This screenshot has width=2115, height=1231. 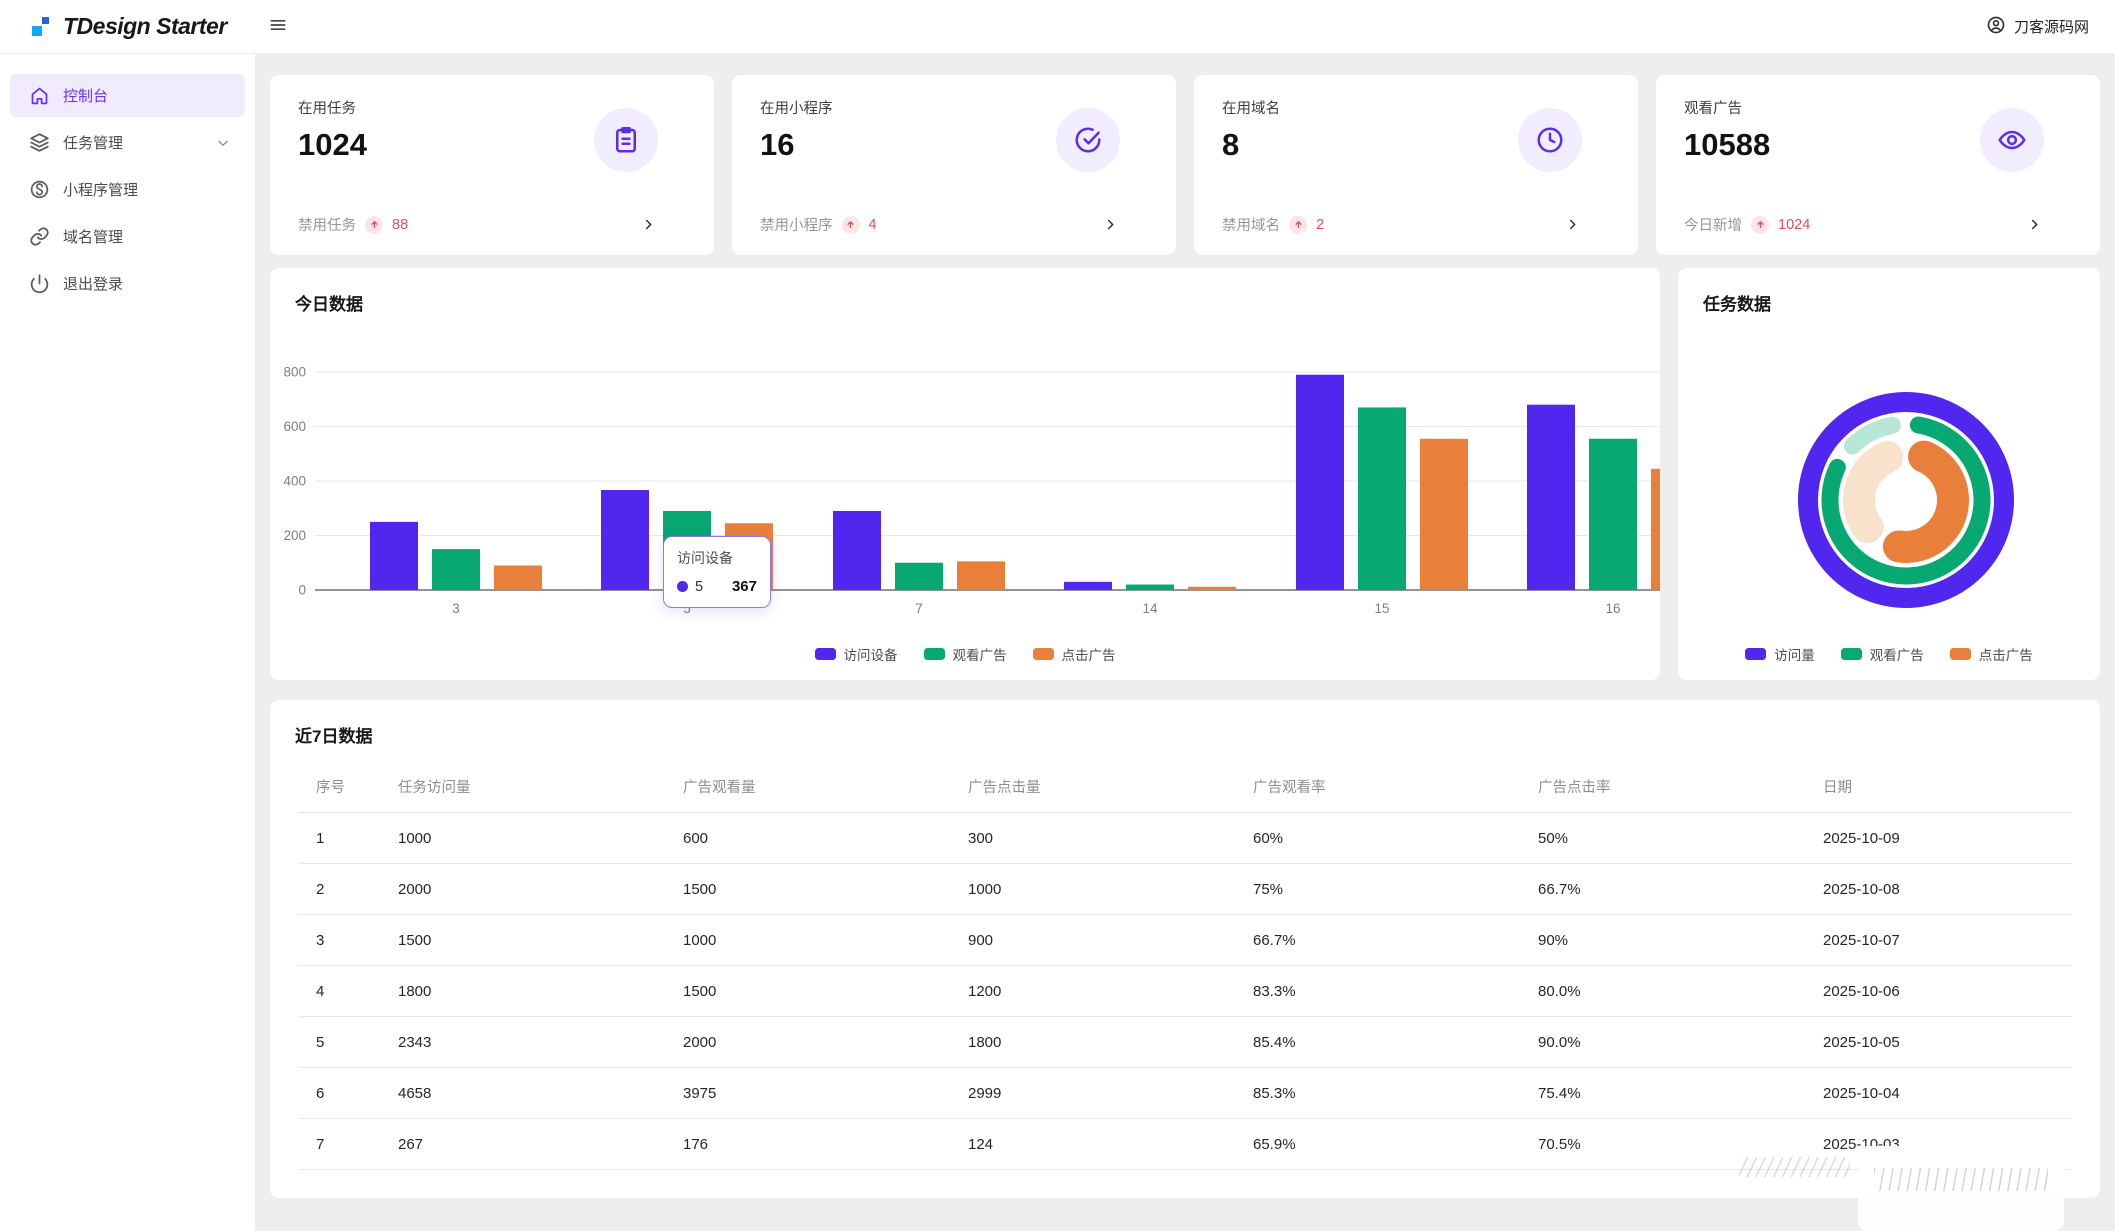 What do you see at coordinates (744, 586) in the screenshot?
I see `tooltip-value: 367` at bounding box center [744, 586].